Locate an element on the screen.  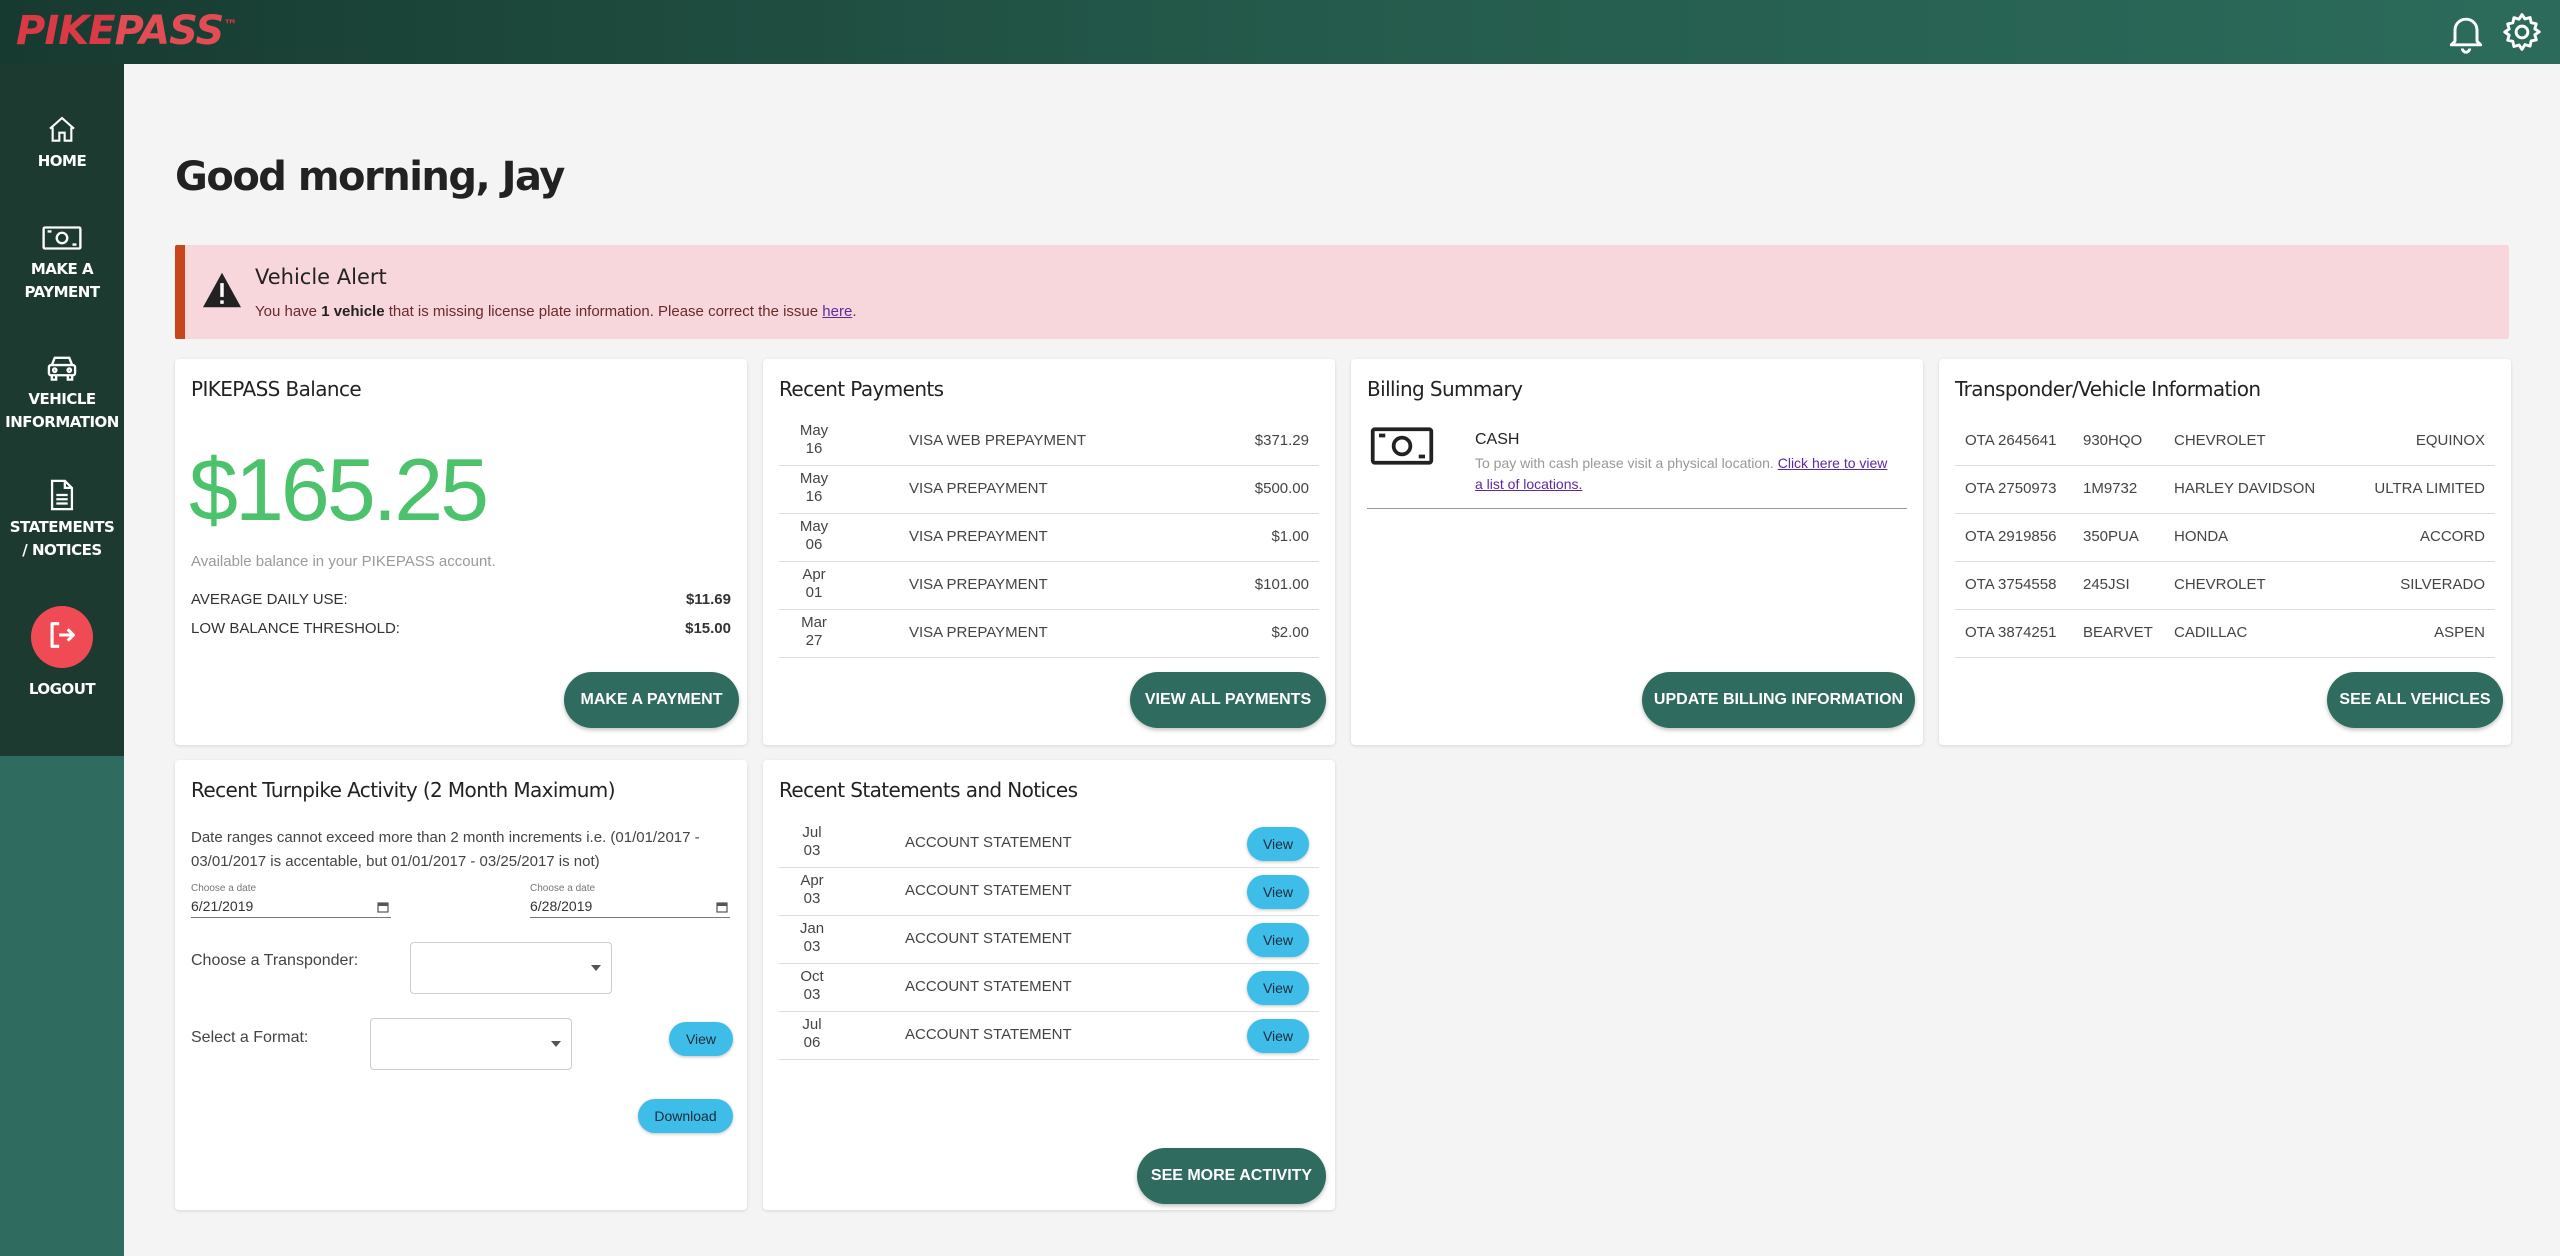
pikepass-logo: PIKEPASS™ is located at coordinates (126, 31).